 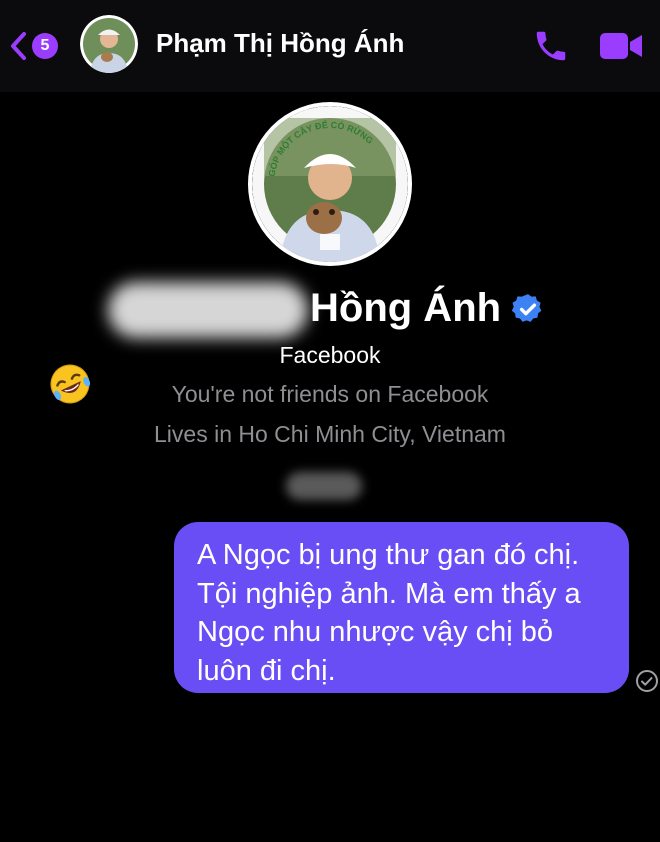 I want to click on video-call-button, so click(x=621, y=46).